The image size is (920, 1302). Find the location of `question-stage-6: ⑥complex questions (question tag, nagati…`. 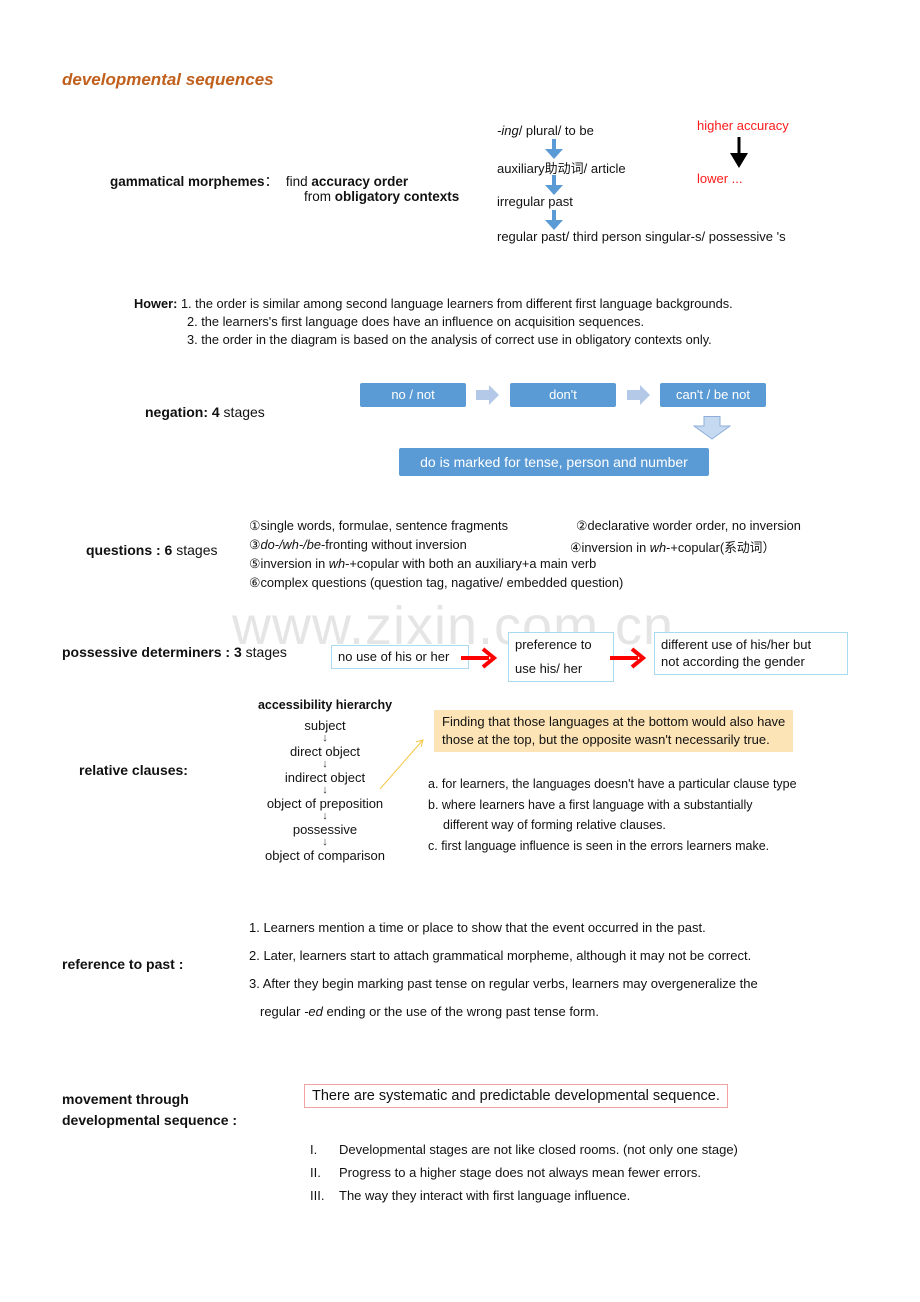

question-stage-6: ⑥complex questions (question tag, nagati… is located at coordinates (436, 582).